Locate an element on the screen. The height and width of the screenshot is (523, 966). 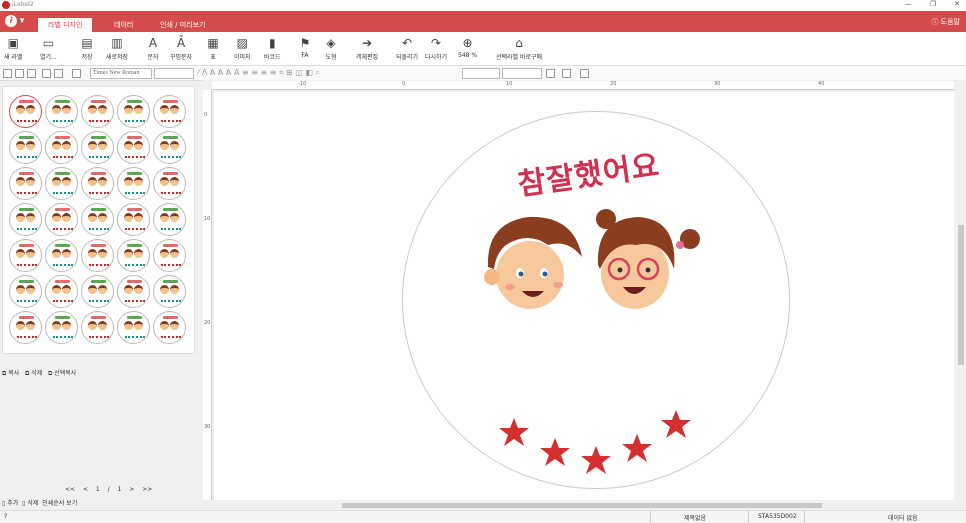
save-button: ▤ 저장 is located at coordinates (87, 48).